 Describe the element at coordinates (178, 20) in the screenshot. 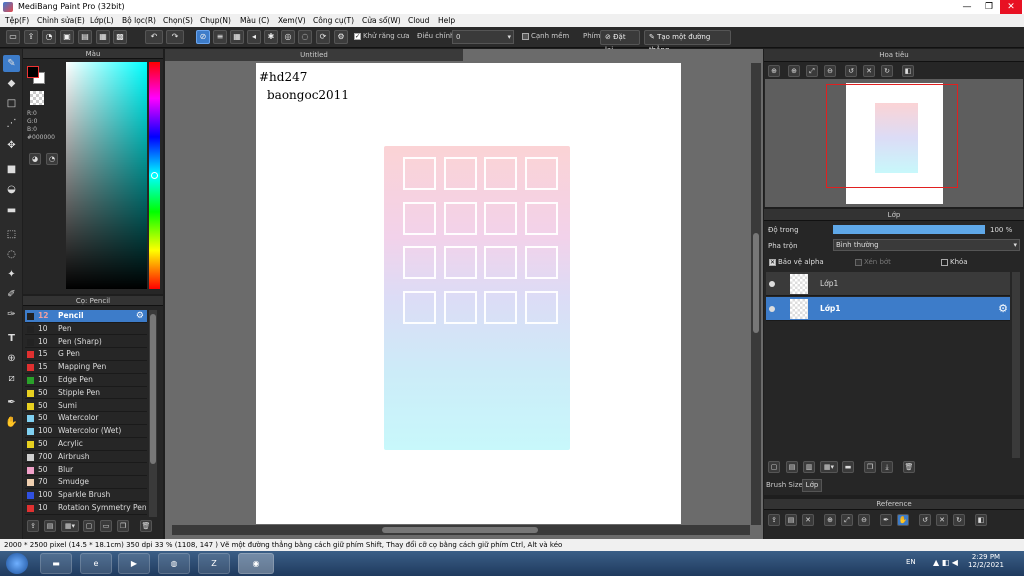

I see `menu-select: Chọn(S)` at that location.